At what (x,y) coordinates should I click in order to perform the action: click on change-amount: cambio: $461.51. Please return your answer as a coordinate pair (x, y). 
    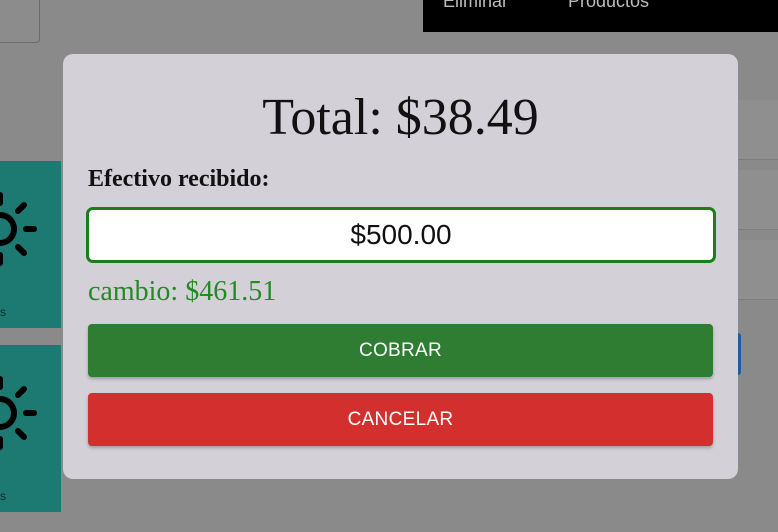
    Looking at the image, I should click on (182, 291).